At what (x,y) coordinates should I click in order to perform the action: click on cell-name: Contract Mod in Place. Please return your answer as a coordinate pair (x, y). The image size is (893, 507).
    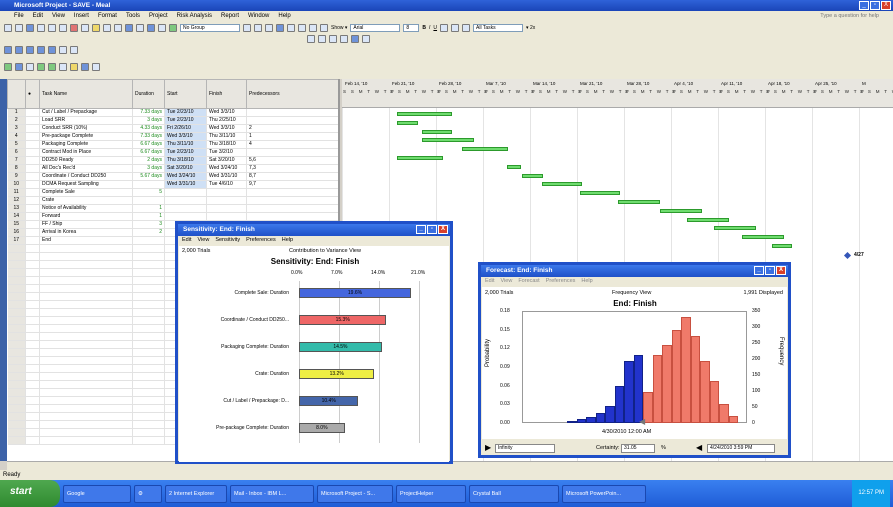
    Looking at the image, I should click on (86, 152).